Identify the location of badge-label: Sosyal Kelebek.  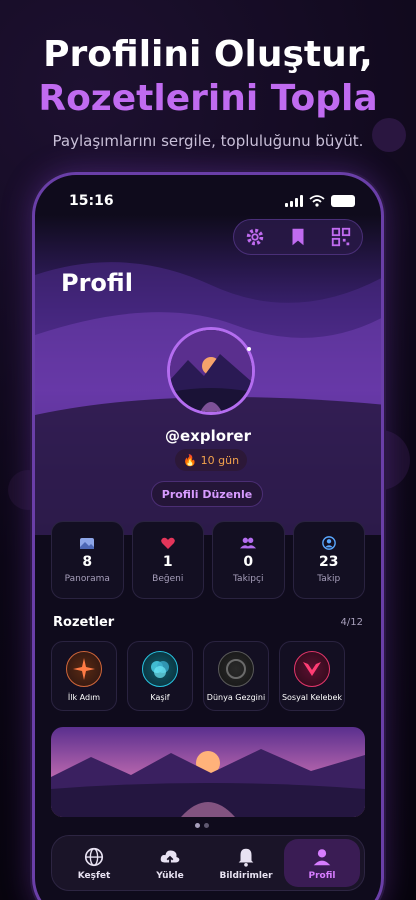
(312, 697).